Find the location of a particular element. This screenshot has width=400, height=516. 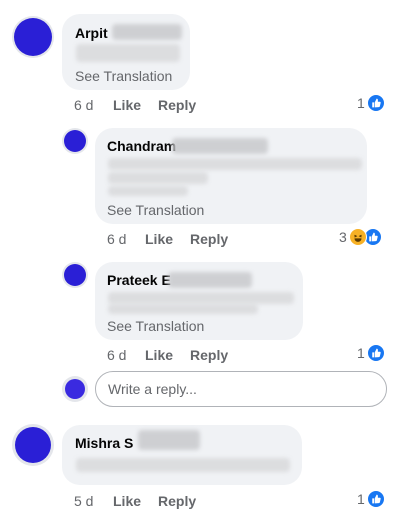

comment-author: Mishra S is located at coordinates (104, 443).